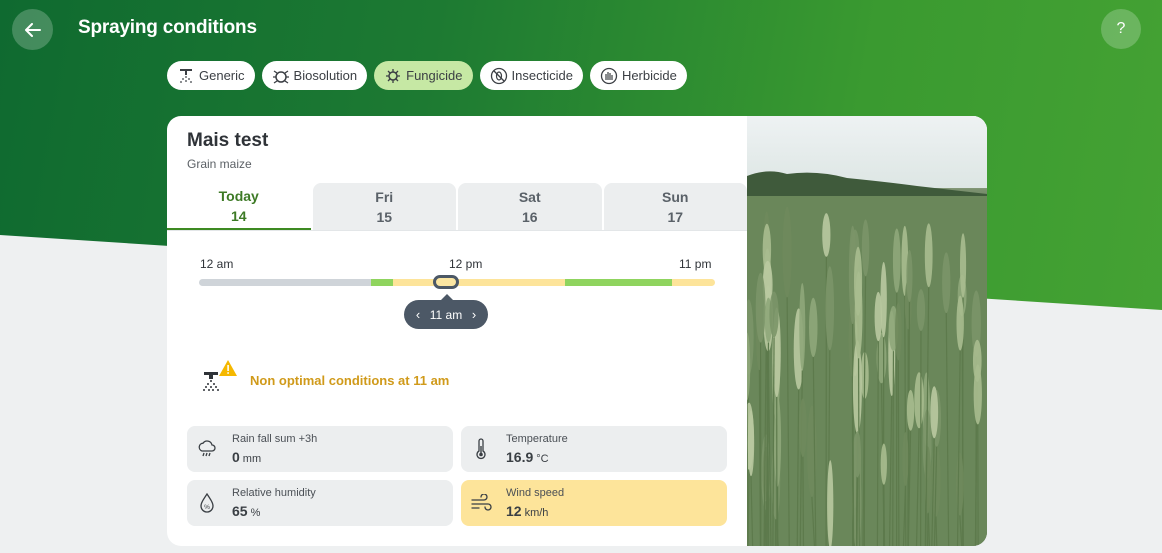 The image size is (1162, 553). I want to click on metric-value: 12, so click(514, 511).